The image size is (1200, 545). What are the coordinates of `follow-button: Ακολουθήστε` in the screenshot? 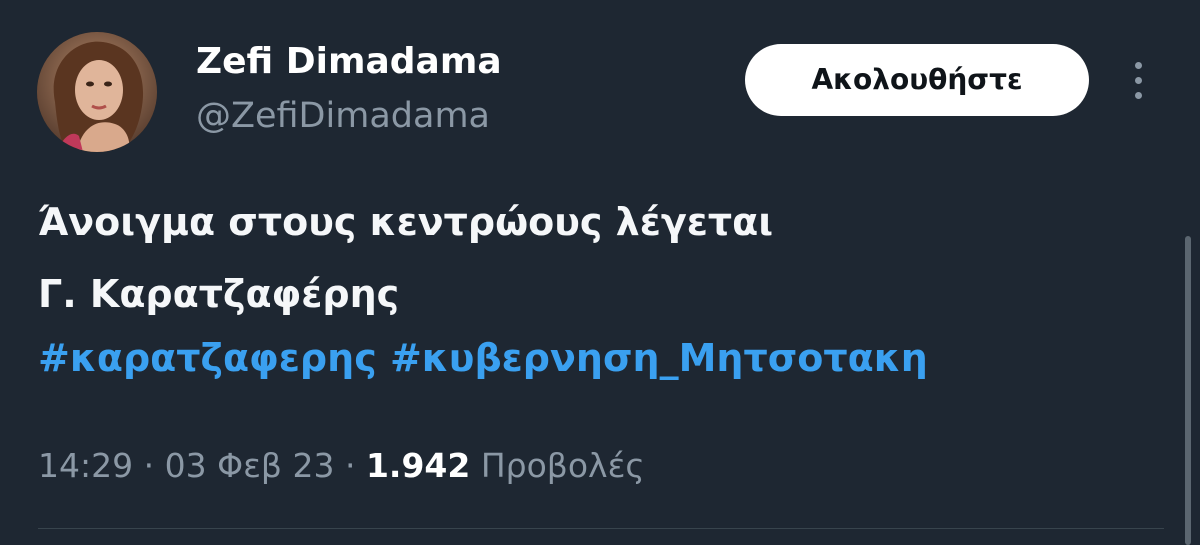 It's located at (917, 80).